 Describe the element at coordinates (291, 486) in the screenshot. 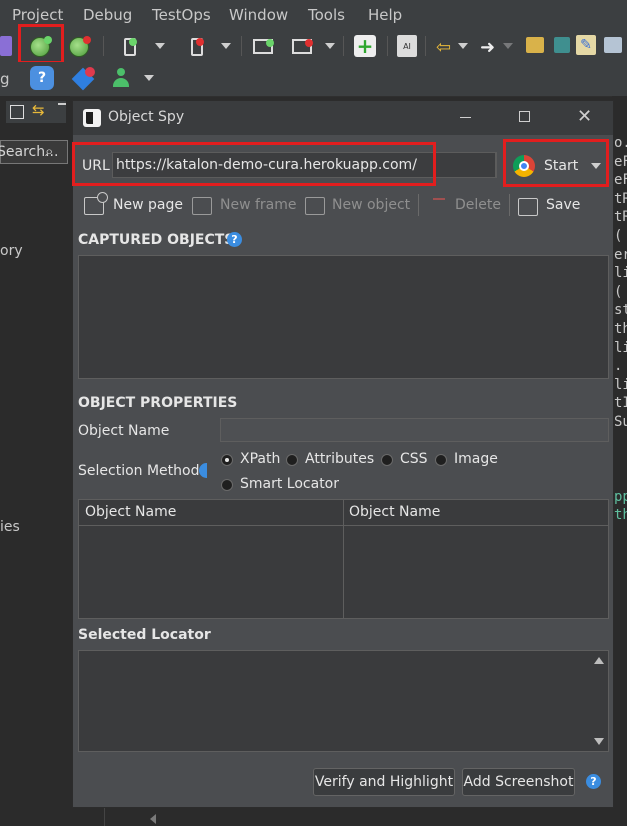

I see `radio-smart-locator: Smart Locator` at that location.